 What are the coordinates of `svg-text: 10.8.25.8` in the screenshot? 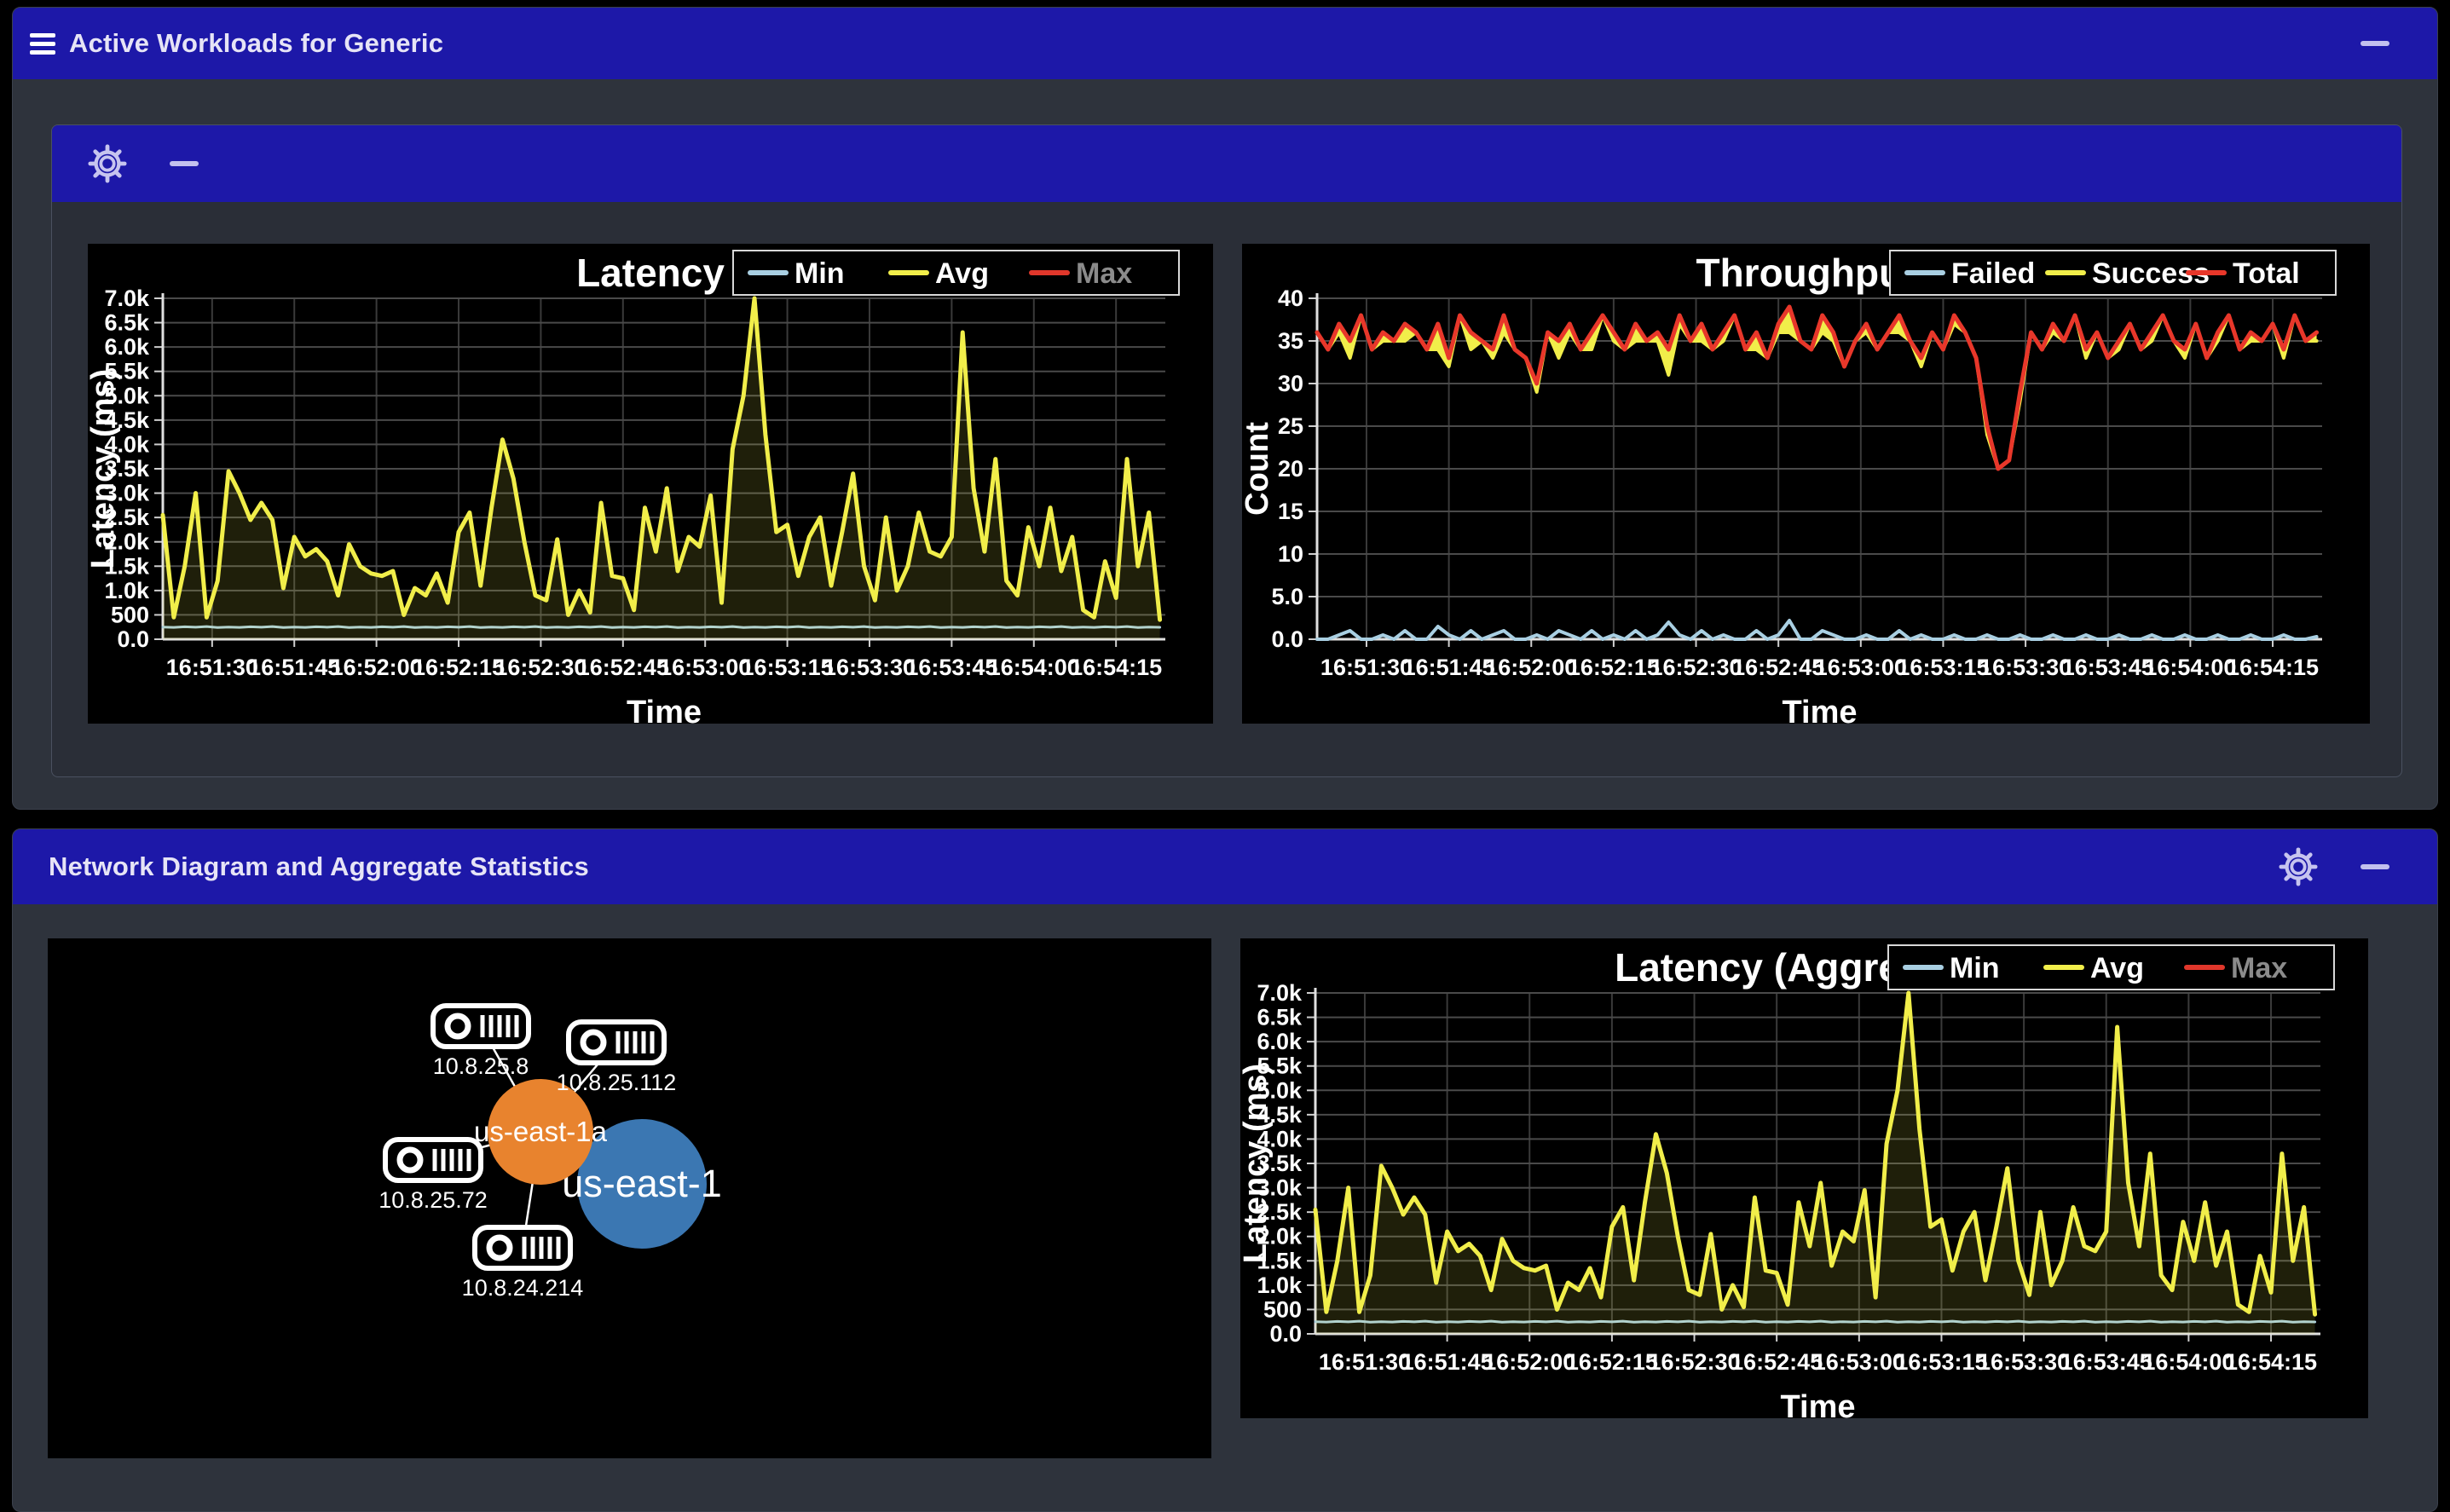 It's located at (481, 1066).